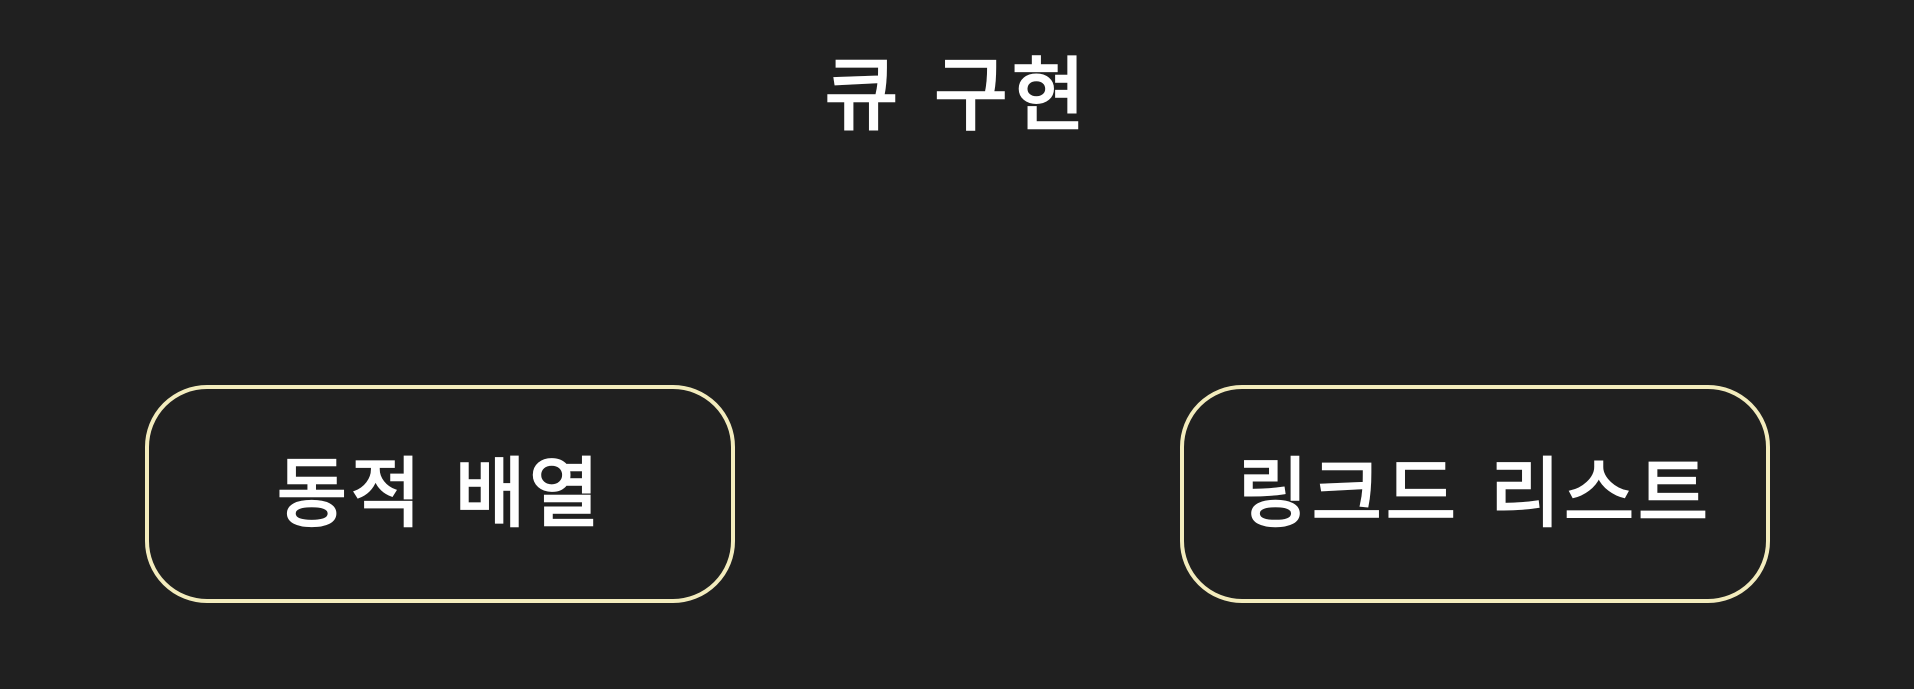 This screenshot has height=689, width=1914. I want to click on dynamic-array-button: 동적 배열, so click(440, 494).